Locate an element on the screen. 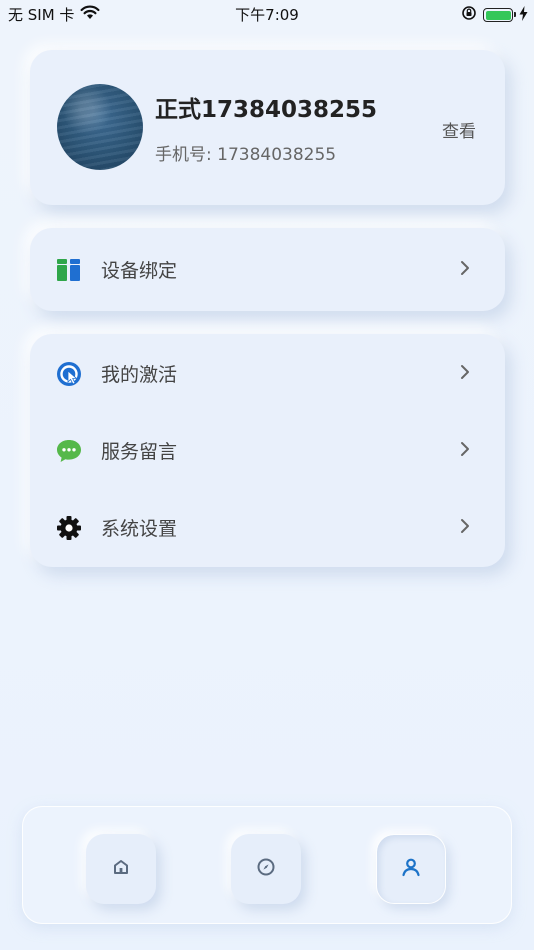 The width and height of the screenshot is (534, 950). battery-fill is located at coordinates (498, 15).